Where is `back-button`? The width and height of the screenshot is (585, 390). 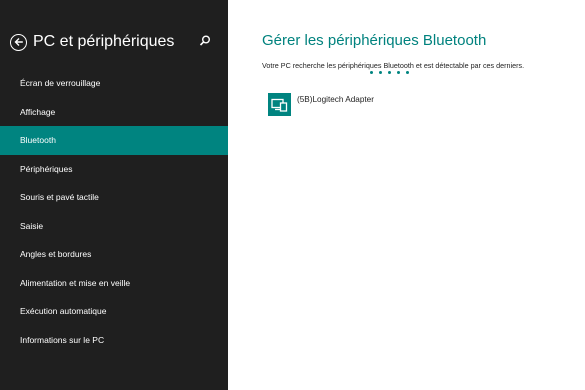 back-button is located at coordinates (18, 42).